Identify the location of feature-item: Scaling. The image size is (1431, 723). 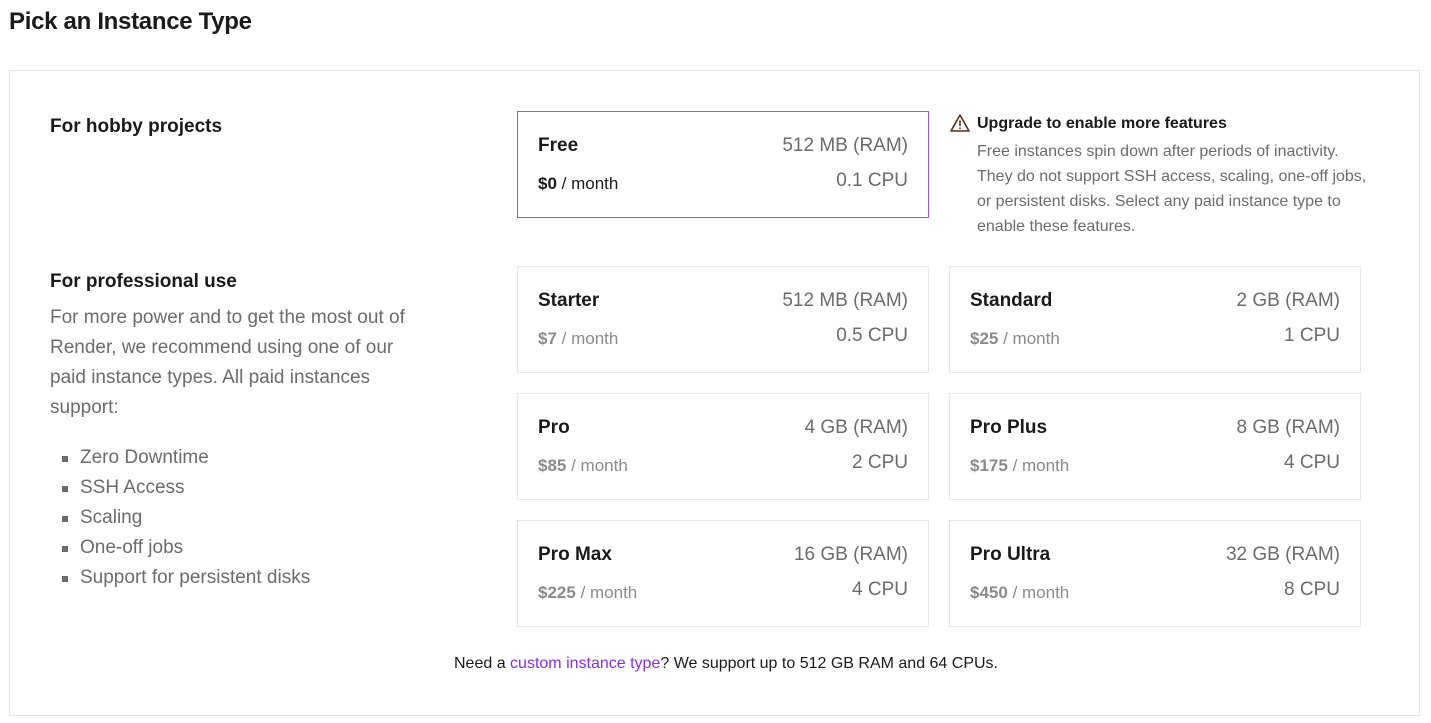
(180, 518).